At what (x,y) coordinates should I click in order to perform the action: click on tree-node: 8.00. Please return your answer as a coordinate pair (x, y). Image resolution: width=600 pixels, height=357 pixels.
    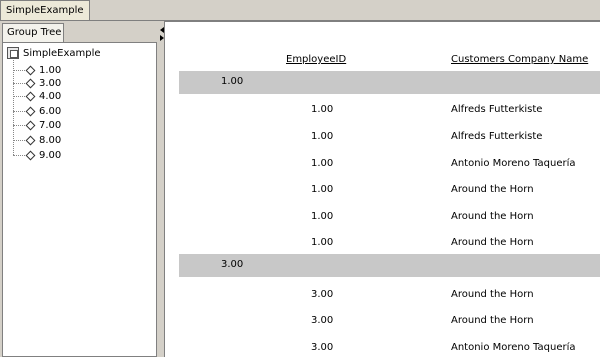
    Looking at the image, I should click on (37, 140).